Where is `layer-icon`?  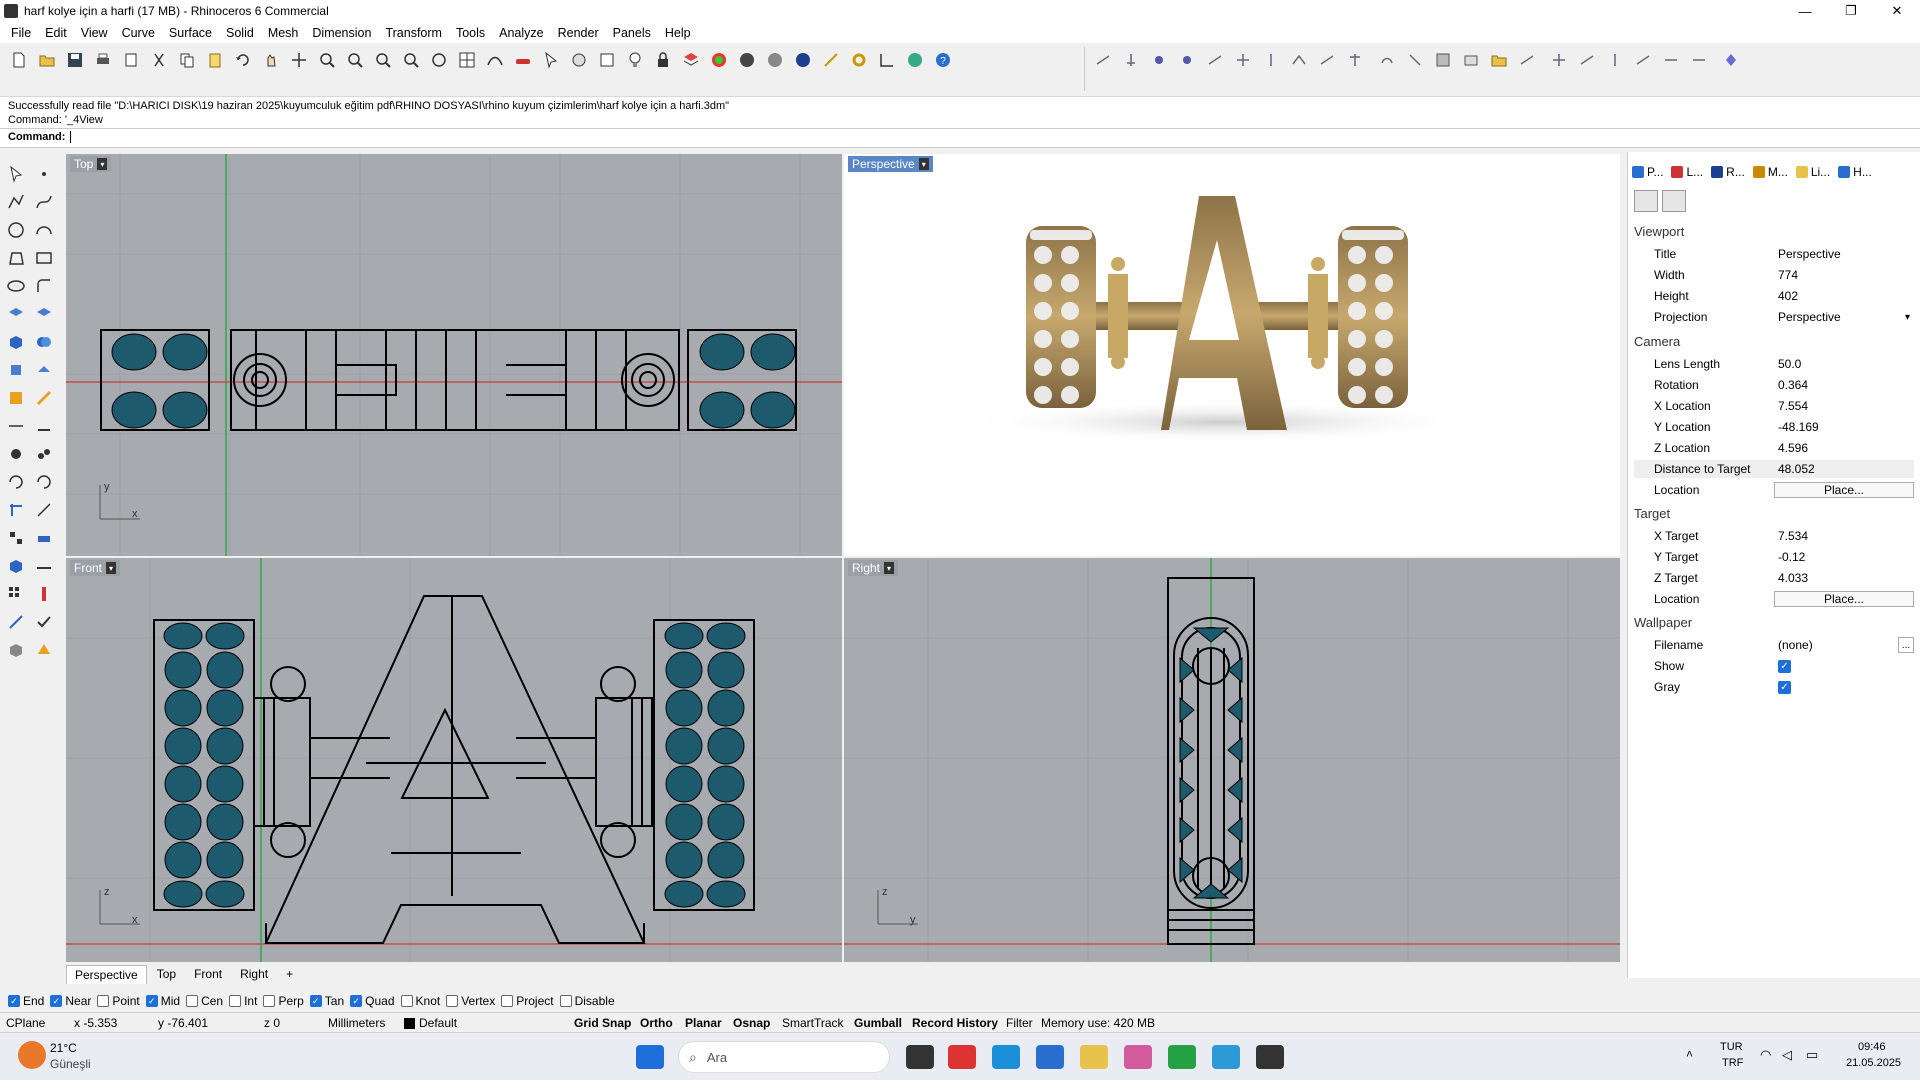
layer-icon is located at coordinates (691, 60).